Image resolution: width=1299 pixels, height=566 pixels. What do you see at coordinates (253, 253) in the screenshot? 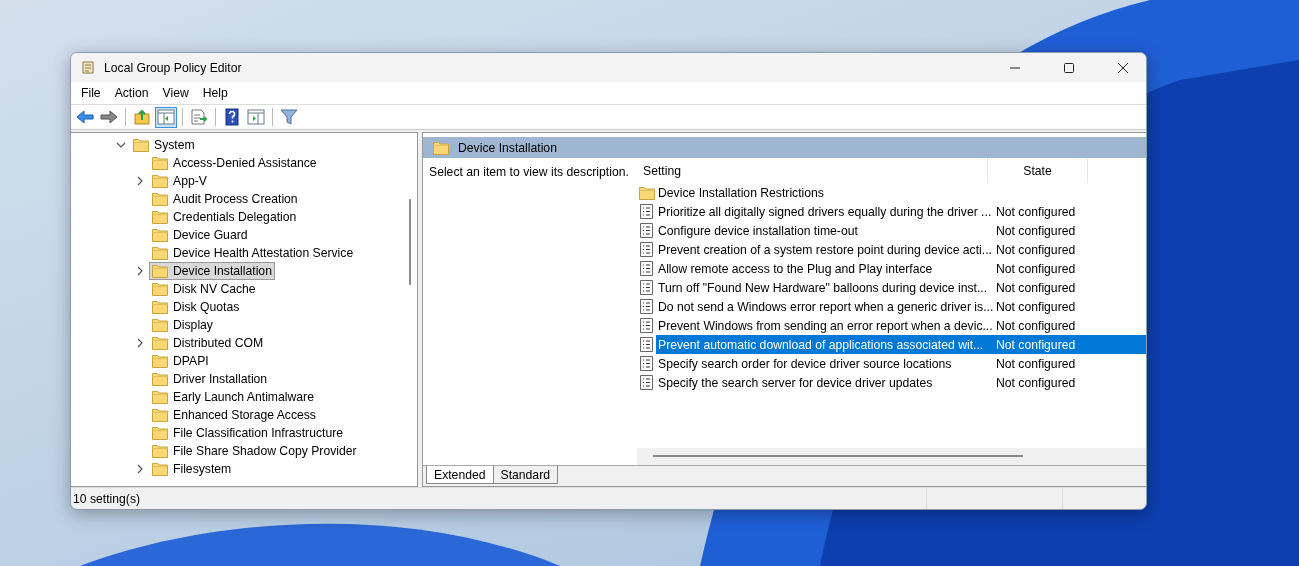
I see `tree-item: Device Health Attestation Service` at bounding box center [253, 253].